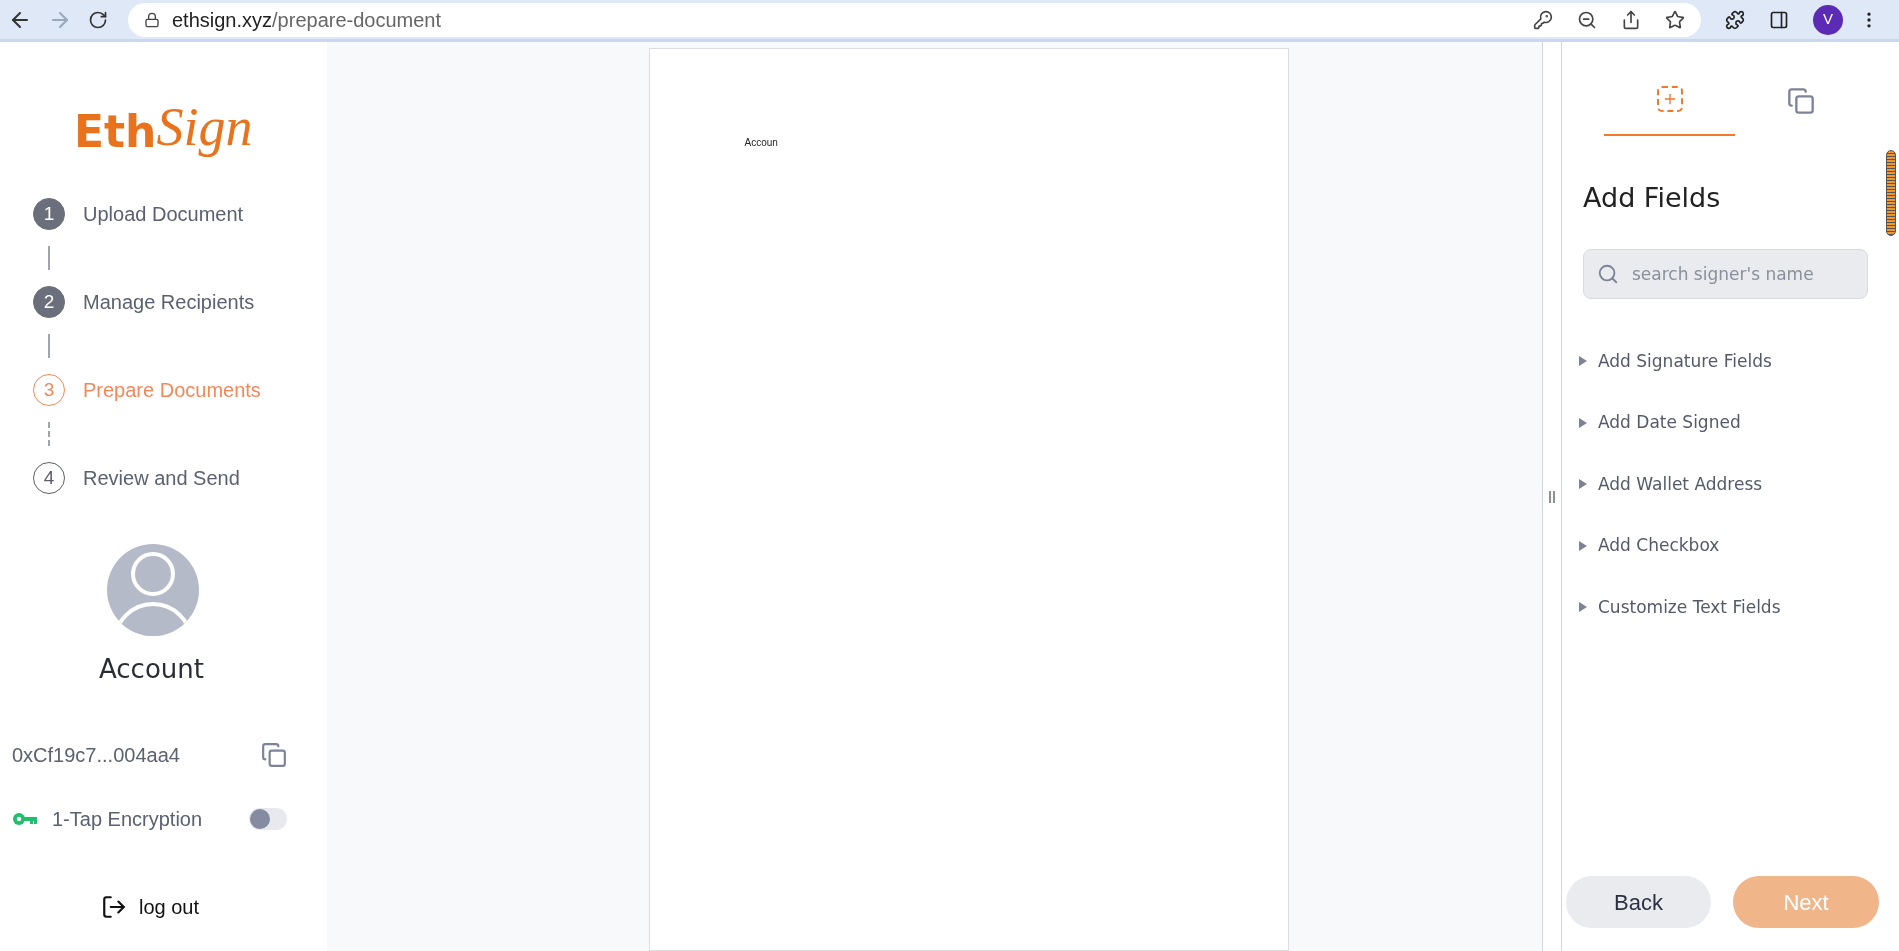 The image size is (1899, 951). I want to click on field-group-item: Add Wallet Address, so click(1738, 484).